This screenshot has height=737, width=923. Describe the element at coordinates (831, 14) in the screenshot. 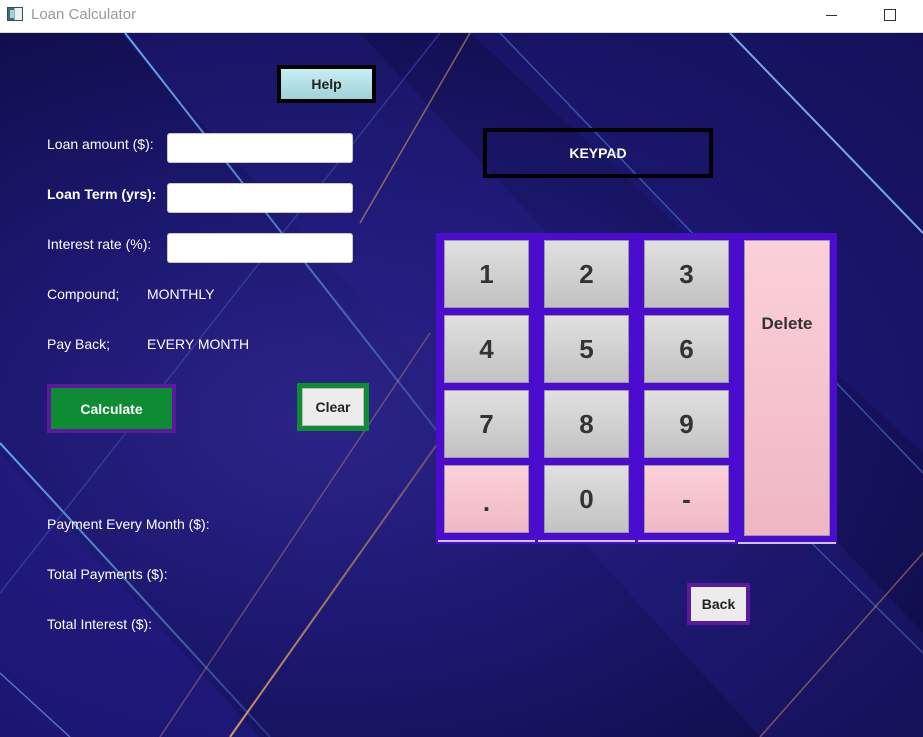

I see `minimize-icon` at that location.